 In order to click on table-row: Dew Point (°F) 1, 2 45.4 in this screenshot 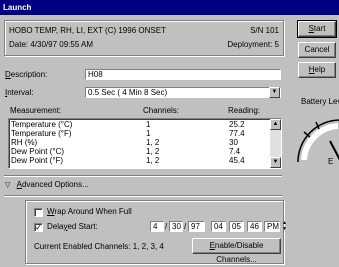, I will do `click(138, 160)`.